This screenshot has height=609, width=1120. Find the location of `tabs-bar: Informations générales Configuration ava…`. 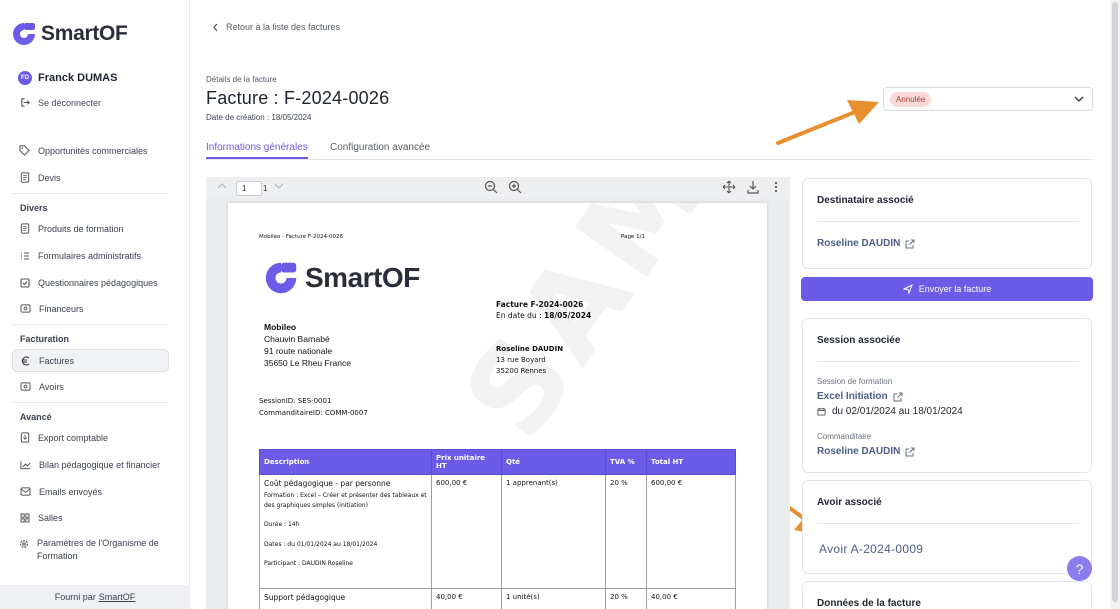

tabs-bar: Informations générales Configuration ava… is located at coordinates (649, 151).